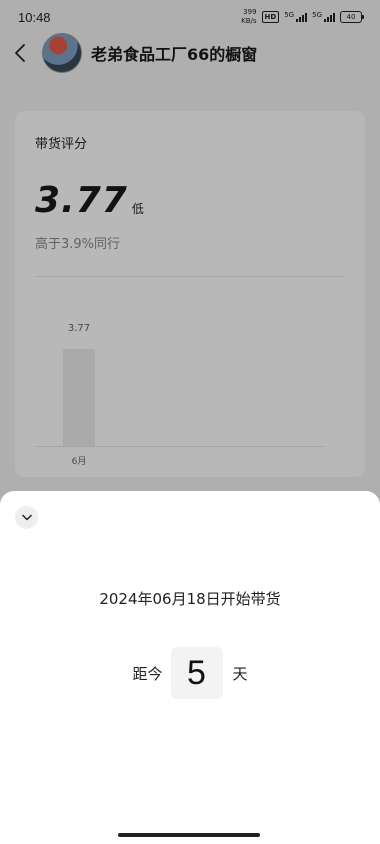 This screenshot has width=380, height=844. Describe the element at coordinates (189, 835) in the screenshot. I see `home-indicator` at that location.